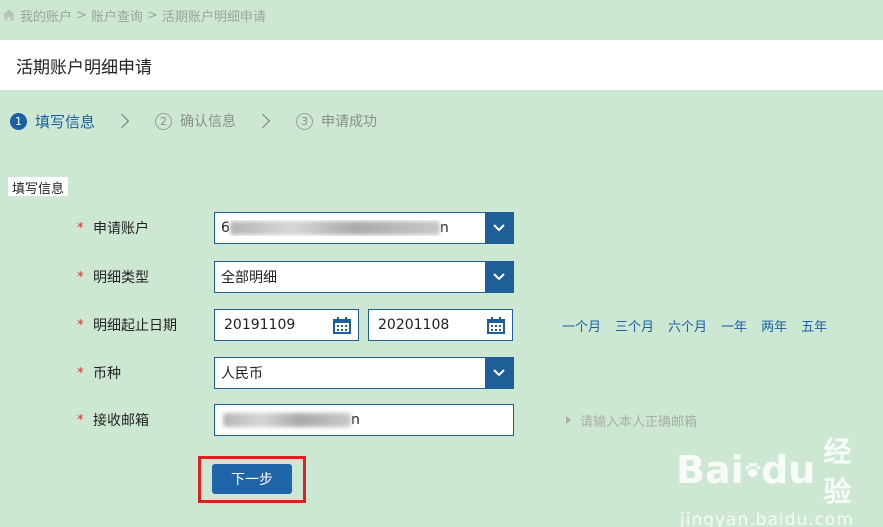 This screenshot has width=883, height=527. I want to click on detail-type-value: 全部明细, so click(249, 278).